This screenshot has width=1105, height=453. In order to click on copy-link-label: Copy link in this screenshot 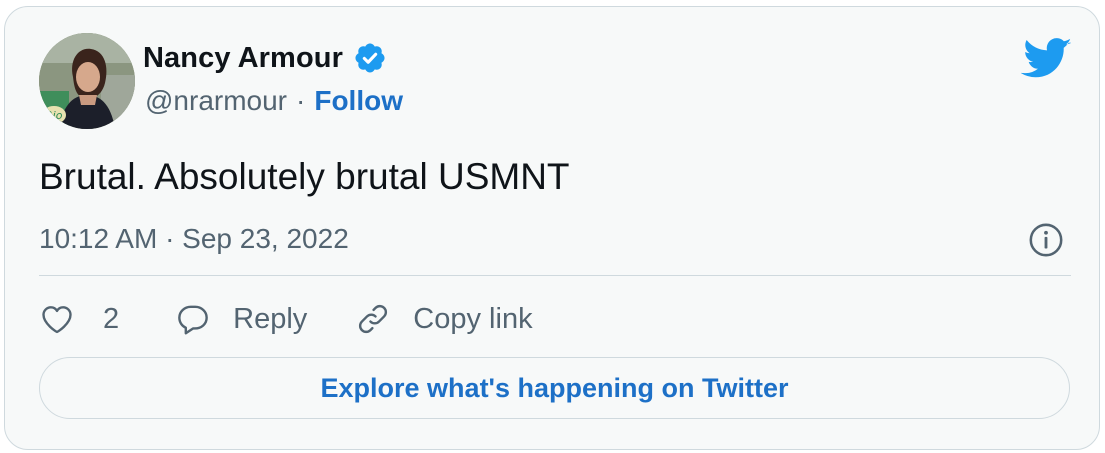, I will do `click(473, 318)`.